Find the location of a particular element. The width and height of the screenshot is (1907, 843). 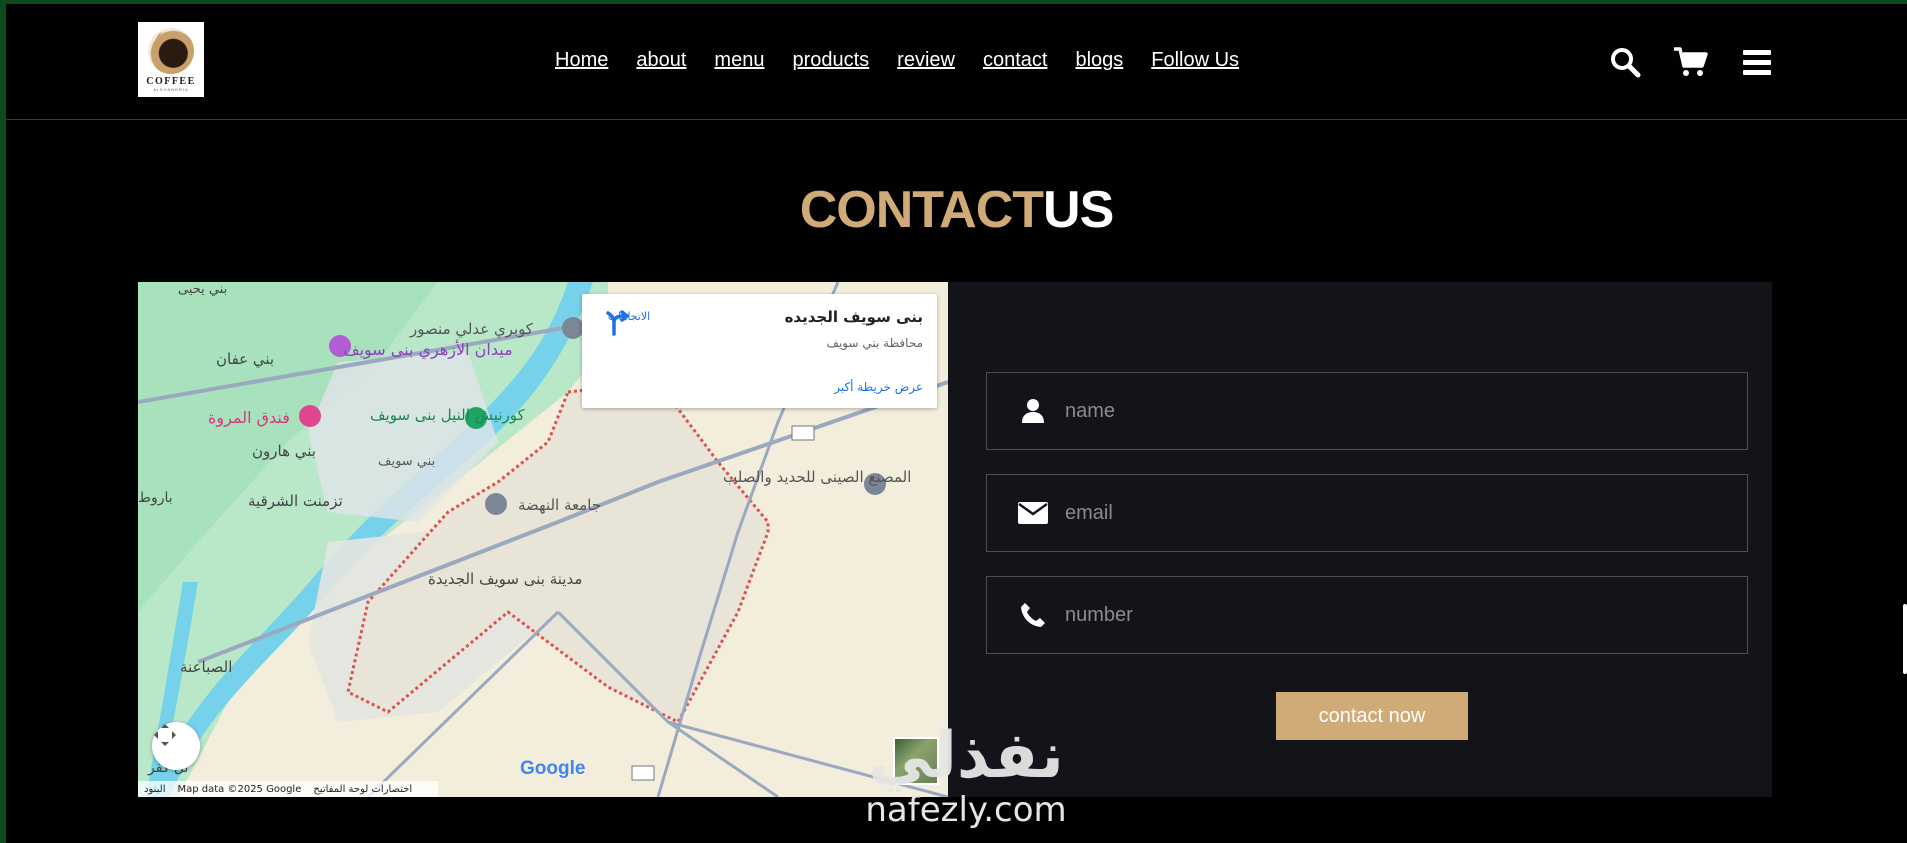

number-field is located at coordinates (1367, 615).